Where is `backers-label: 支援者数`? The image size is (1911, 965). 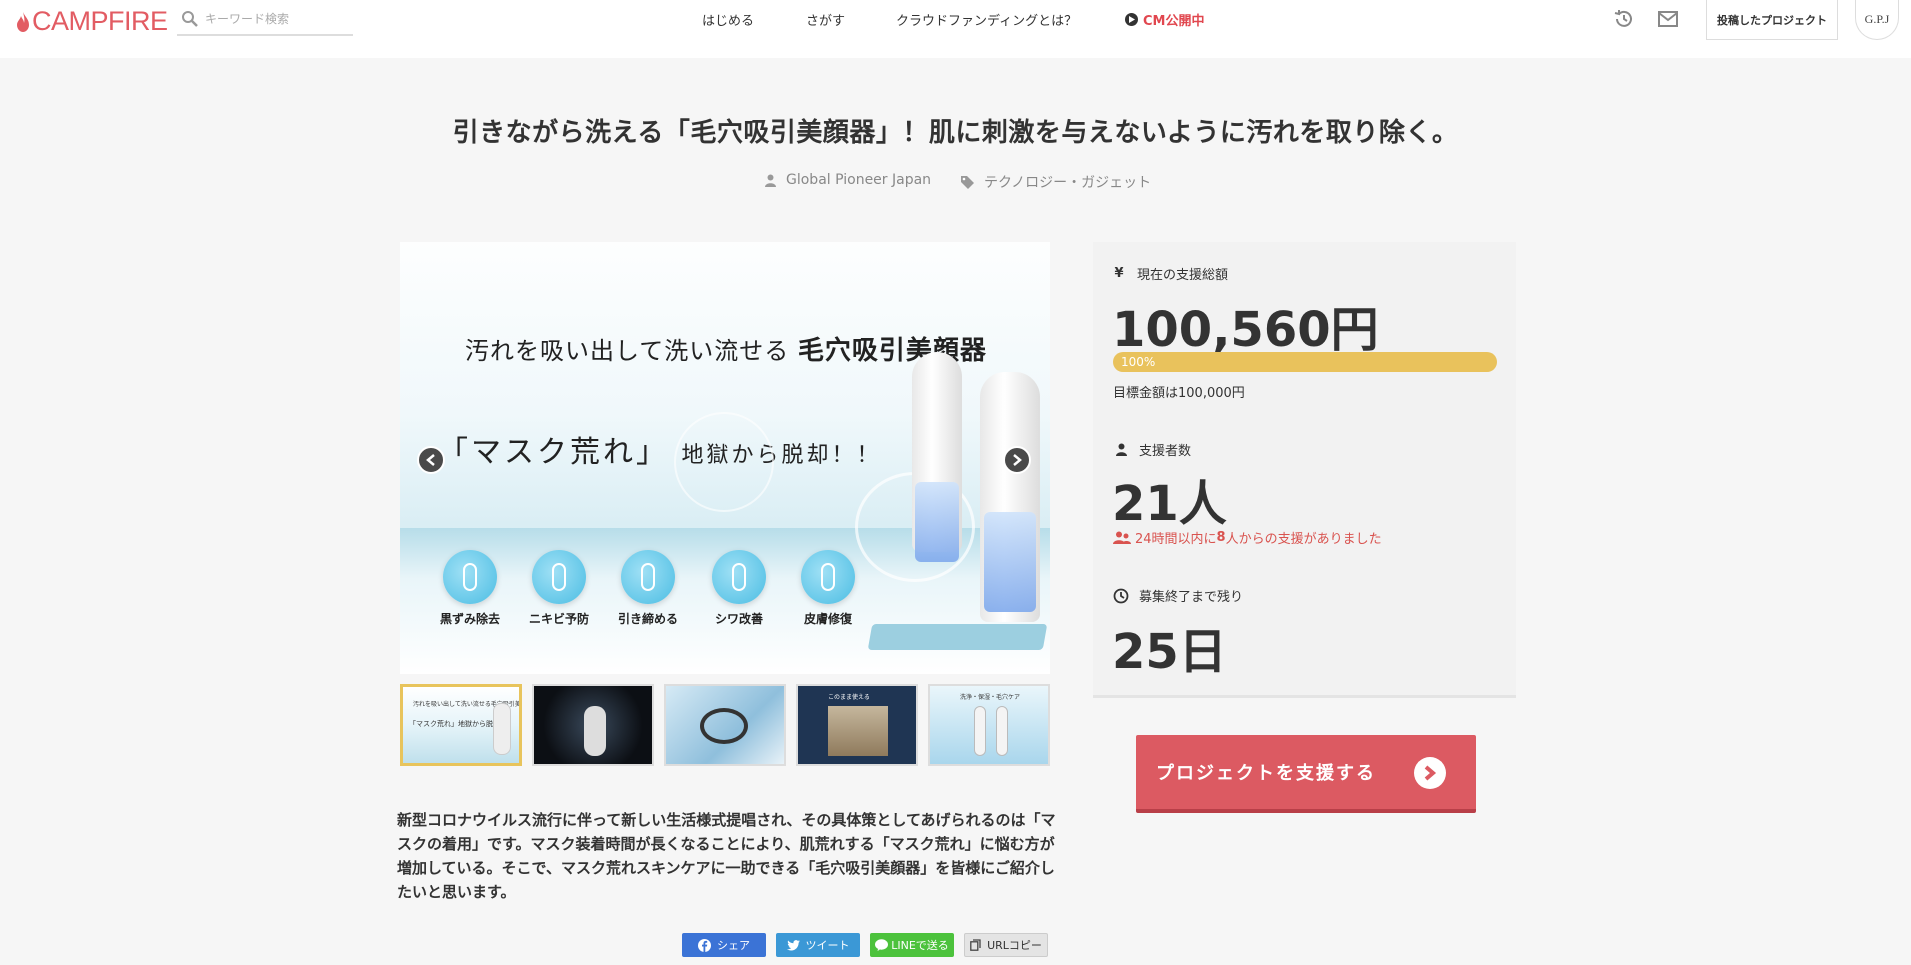
backers-label: 支援者数 is located at coordinates (1152, 449).